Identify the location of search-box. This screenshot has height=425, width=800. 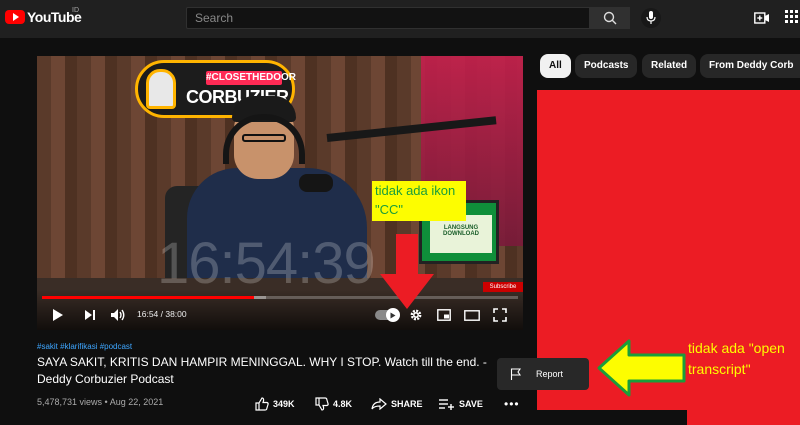
(388, 18).